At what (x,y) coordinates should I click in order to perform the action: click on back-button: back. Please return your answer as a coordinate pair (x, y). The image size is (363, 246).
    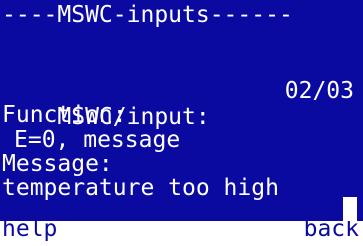
    Looking at the image, I should click on (331, 231).